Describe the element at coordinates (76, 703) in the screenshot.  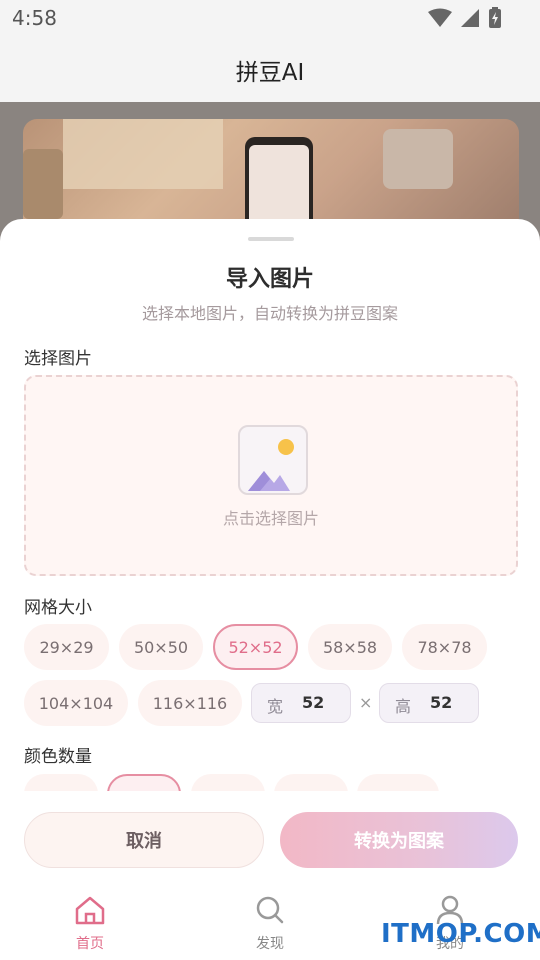
I see `grid-option-104: 104×104` at that location.